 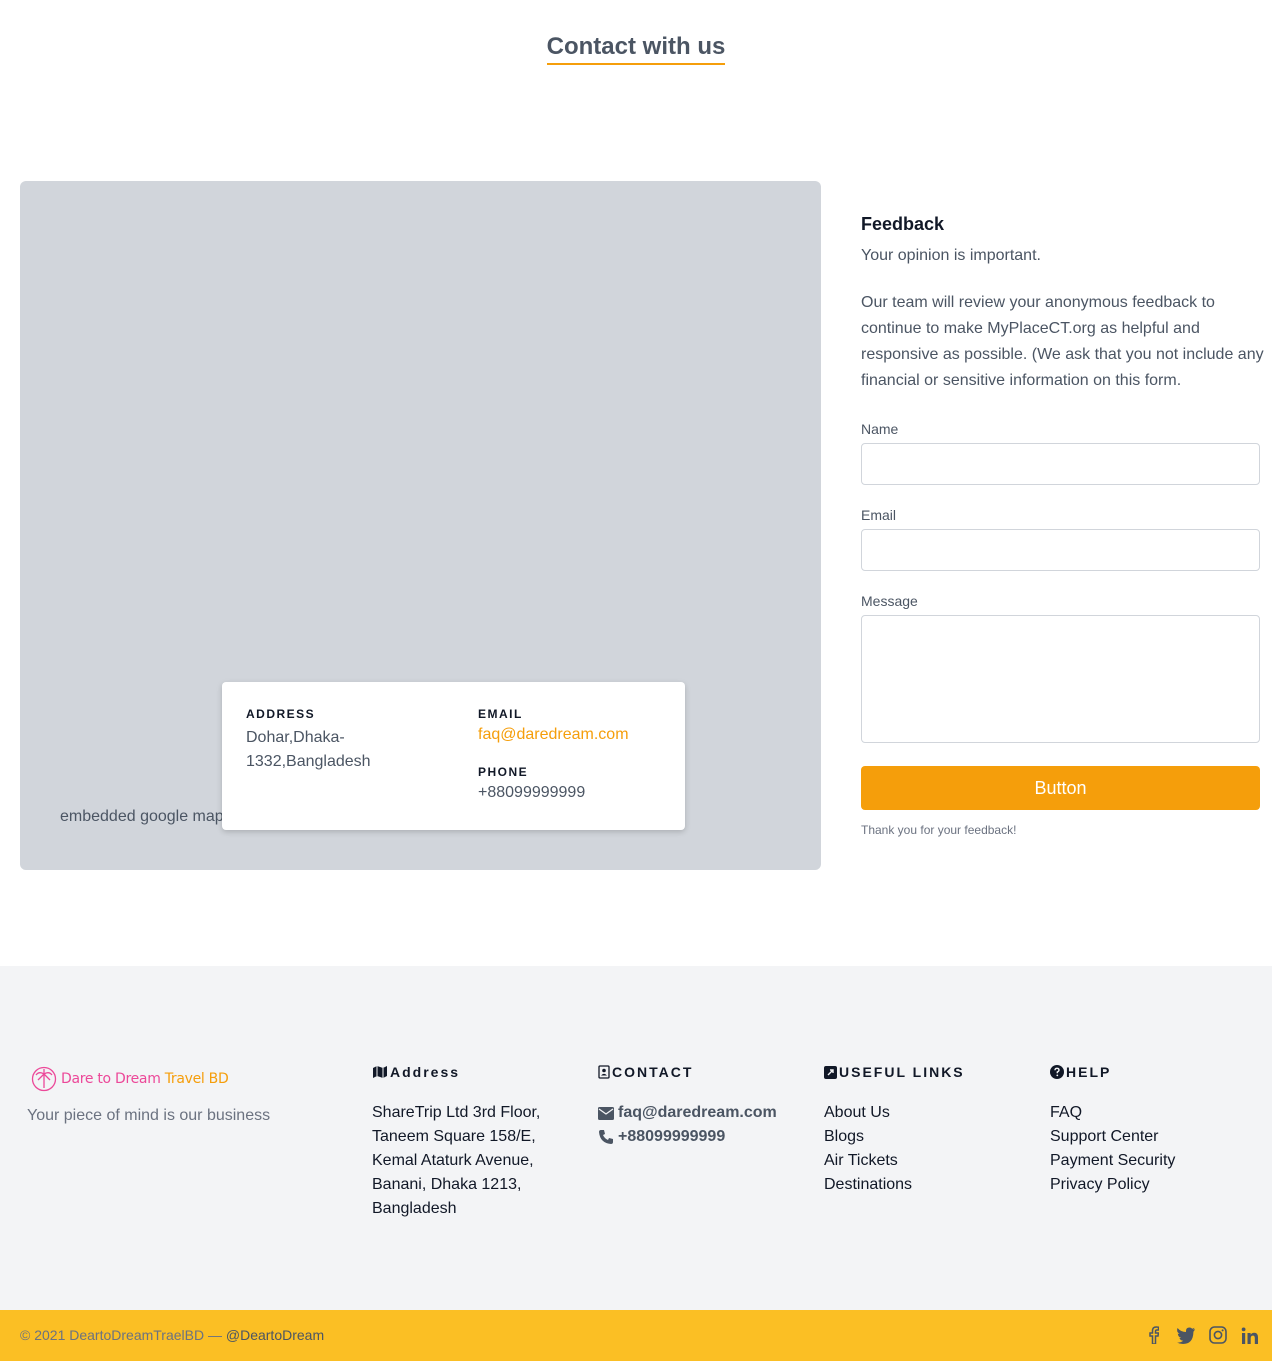 I want to click on logo-text-part-1: Dare to Dream, so click(x=111, y=1079).